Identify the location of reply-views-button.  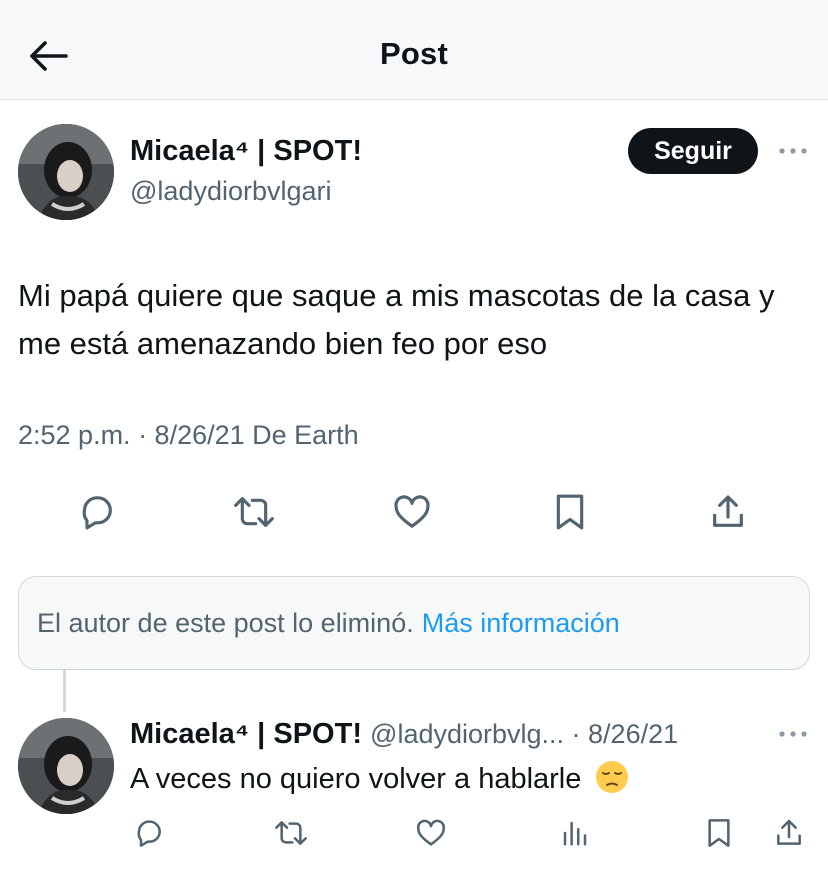
(575, 833).